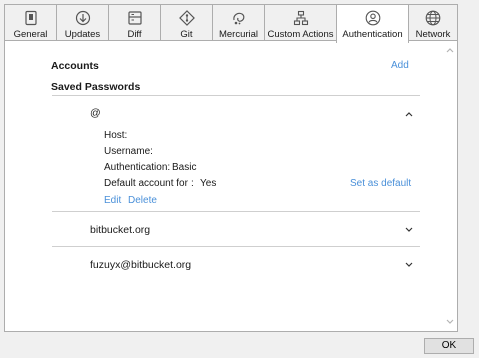 The image size is (479, 358). Describe the element at coordinates (82, 34) in the screenshot. I see `tab-updates-label: Updates` at that location.